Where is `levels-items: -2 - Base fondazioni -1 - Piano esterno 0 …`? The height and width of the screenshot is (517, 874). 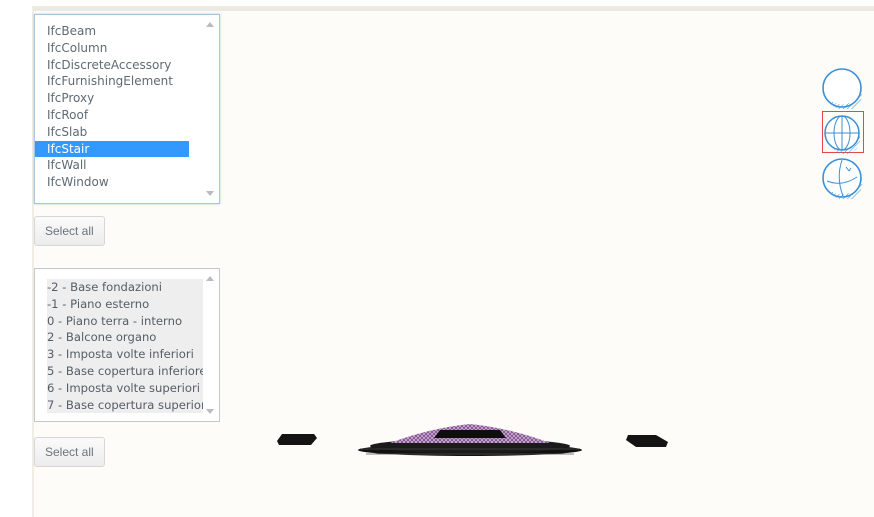 levels-items: -2 - Base fondazioni -1 - Piano esterno 0 … is located at coordinates (119, 345).